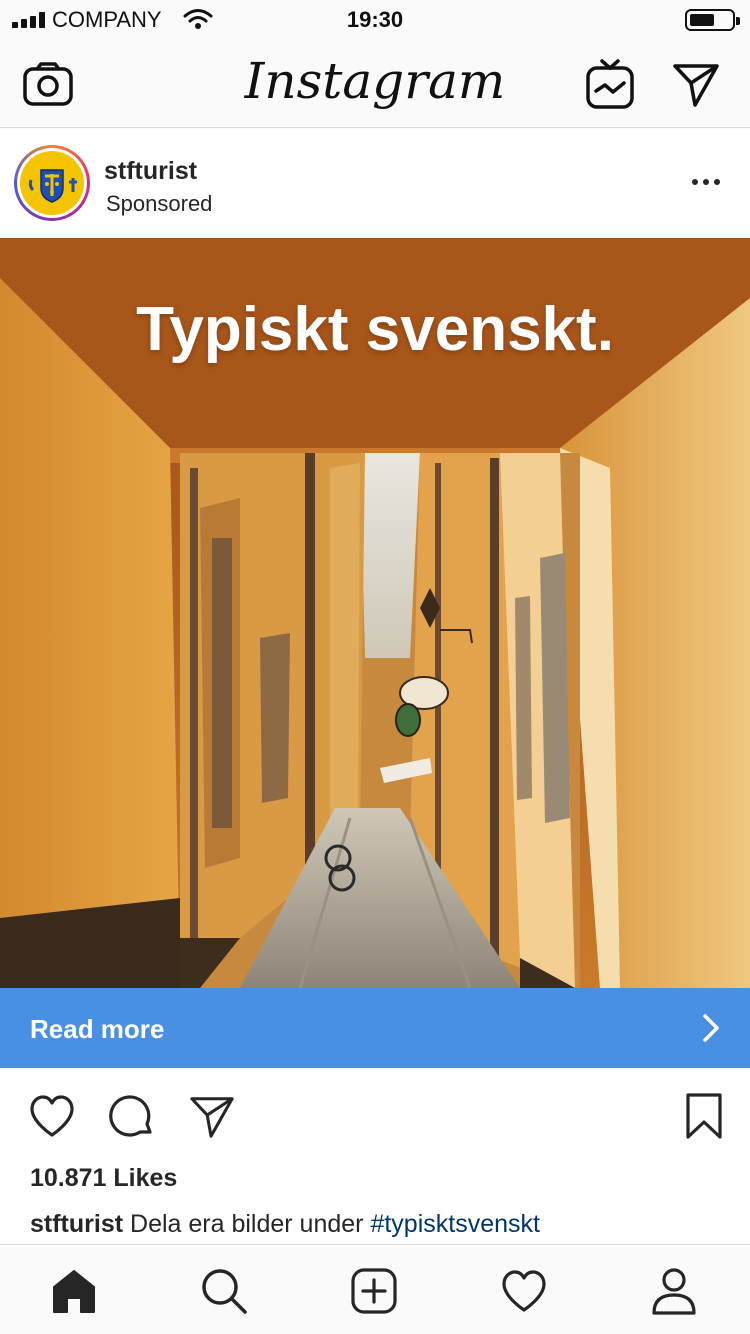 The image size is (750, 1334). What do you see at coordinates (375, 183) in the screenshot?
I see `post-header: stfturist Sponsored` at bounding box center [375, 183].